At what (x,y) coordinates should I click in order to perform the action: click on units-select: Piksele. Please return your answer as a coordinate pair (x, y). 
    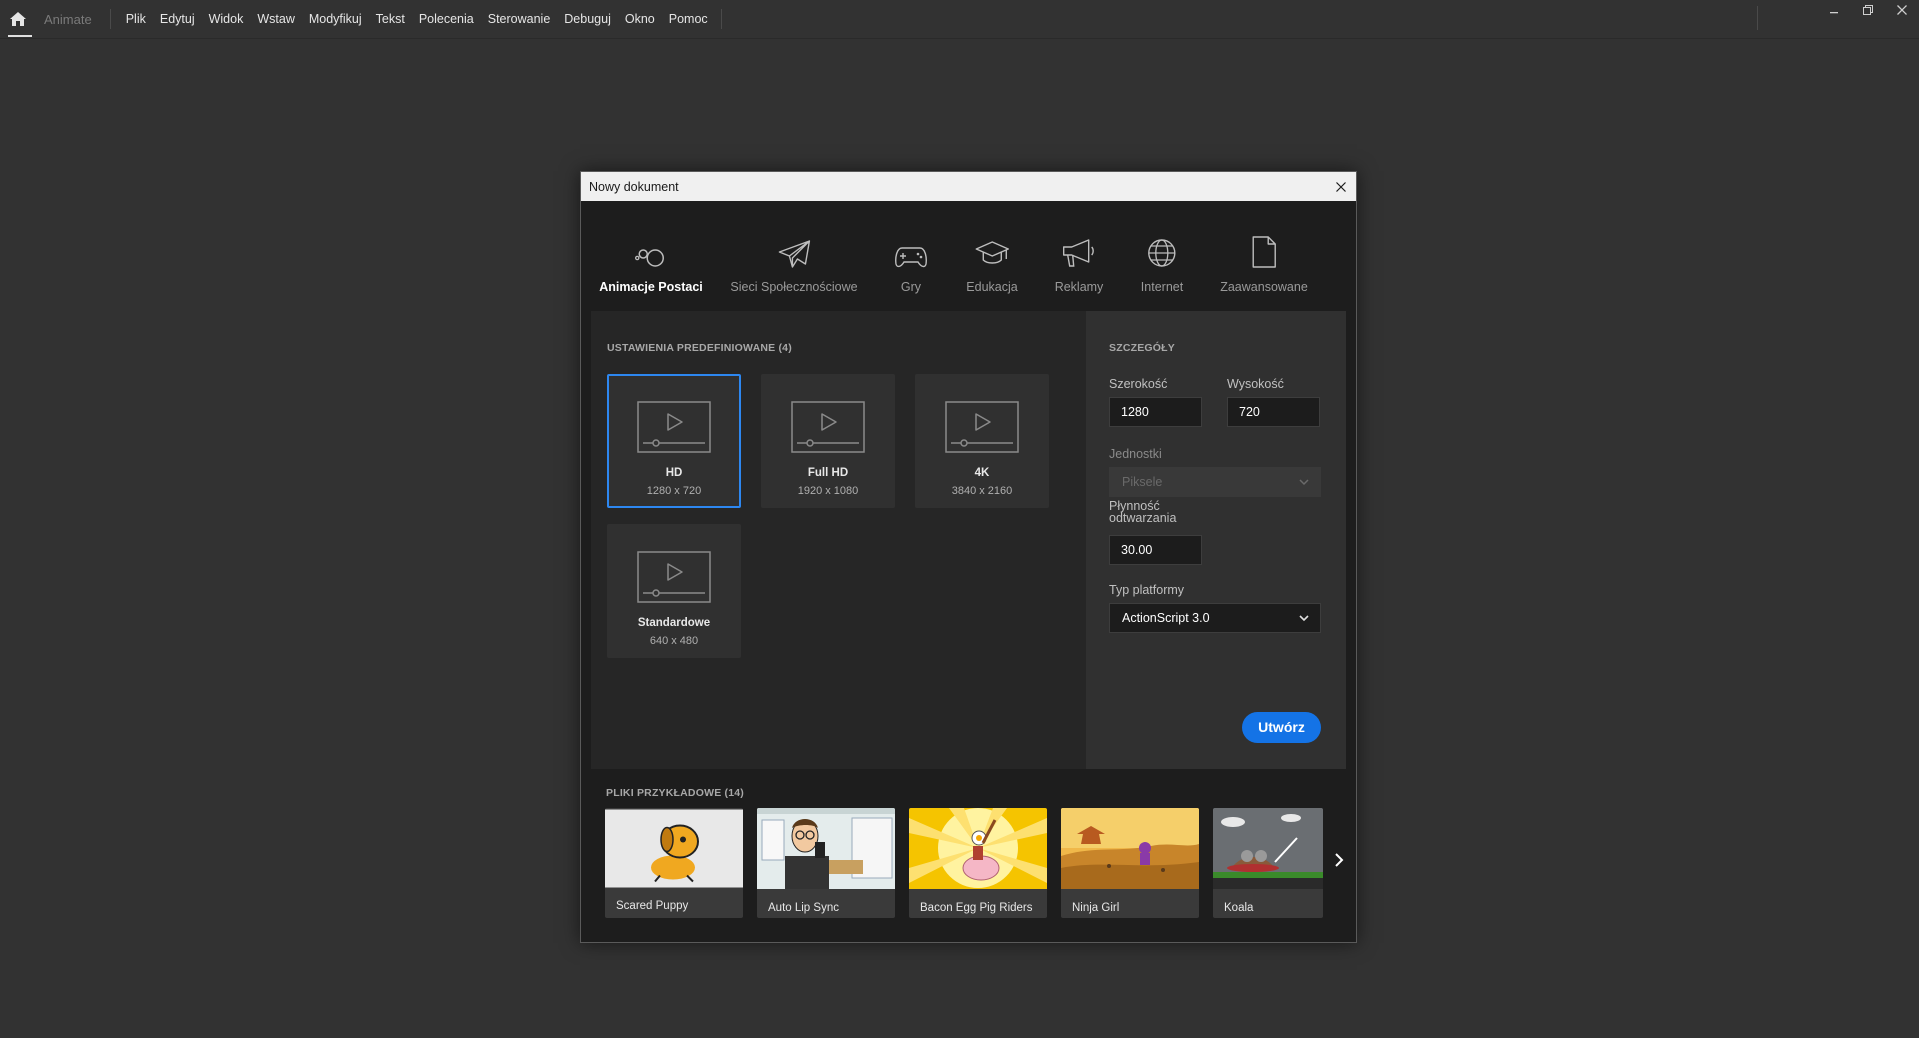
    Looking at the image, I should click on (1215, 482).